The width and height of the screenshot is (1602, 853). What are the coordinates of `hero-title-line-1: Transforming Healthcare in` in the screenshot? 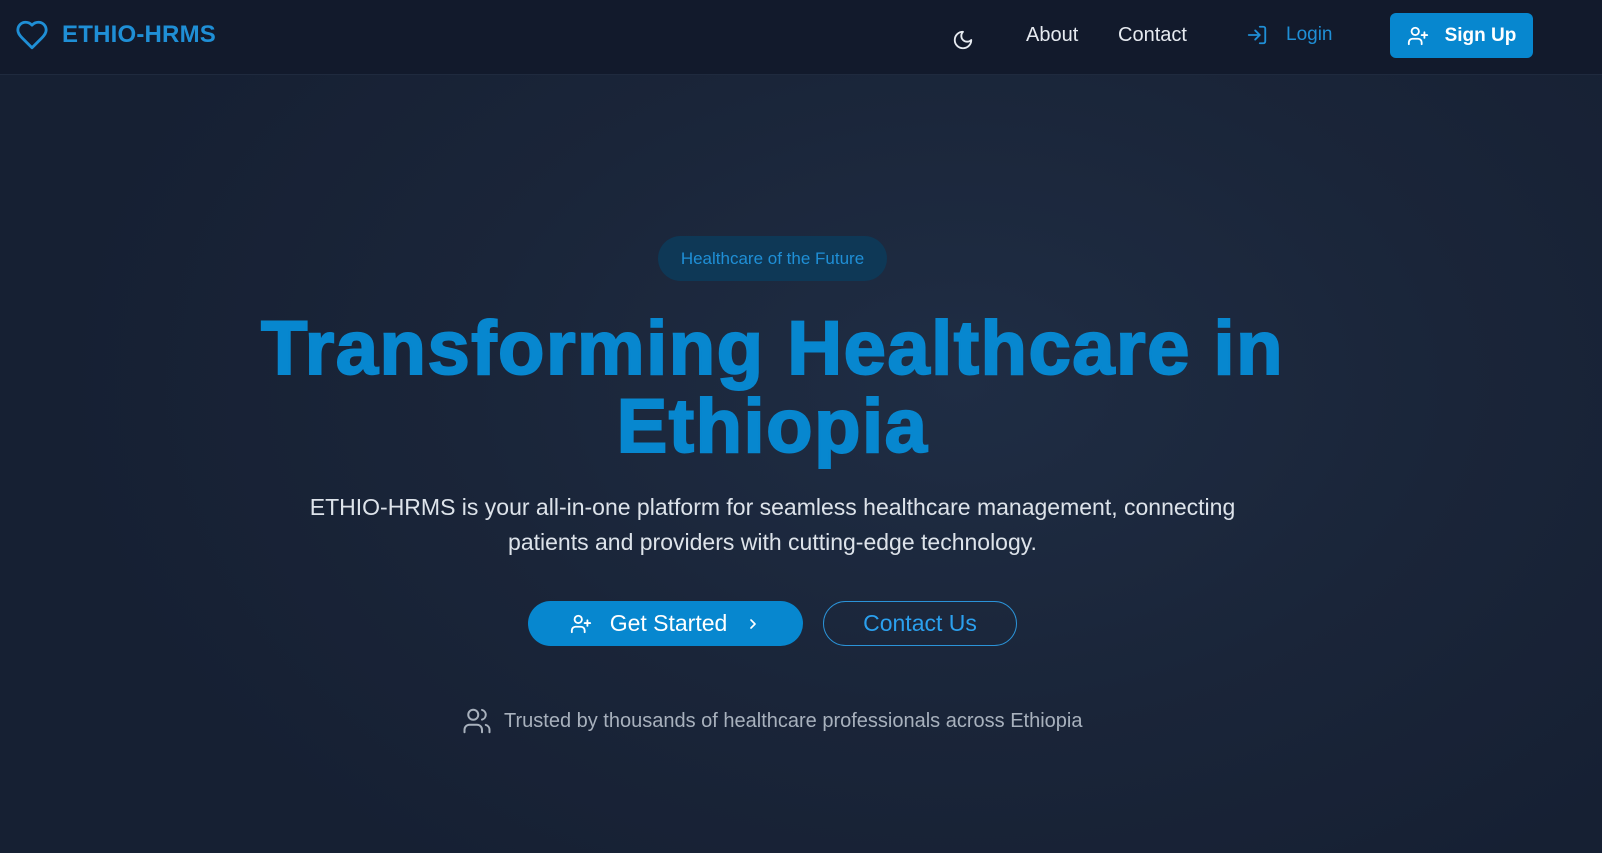 It's located at (772, 348).